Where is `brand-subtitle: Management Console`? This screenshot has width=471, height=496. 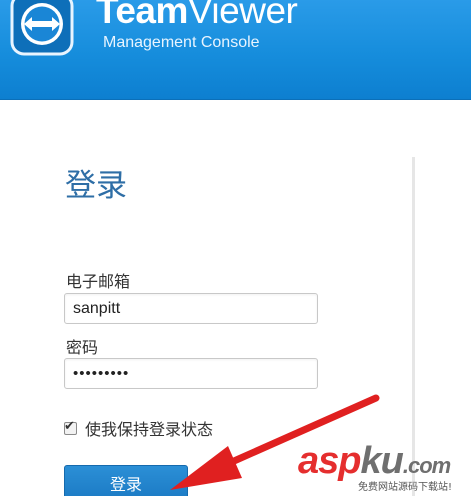 brand-subtitle: Management Console is located at coordinates (181, 42).